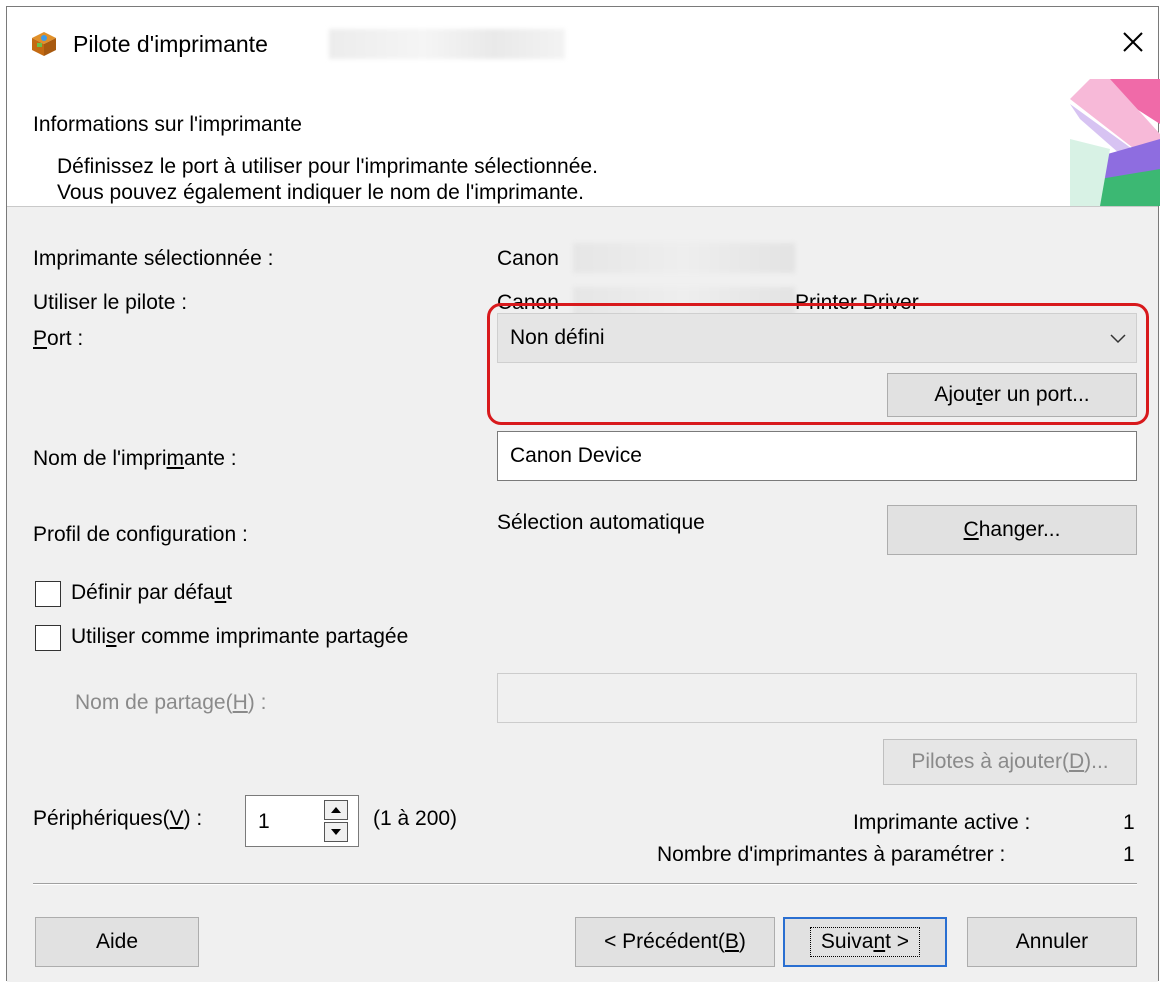 Image resolution: width=1165 pixels, height=987 pixels. I want to click on shared-printer-checkbox, so click(48, 638).